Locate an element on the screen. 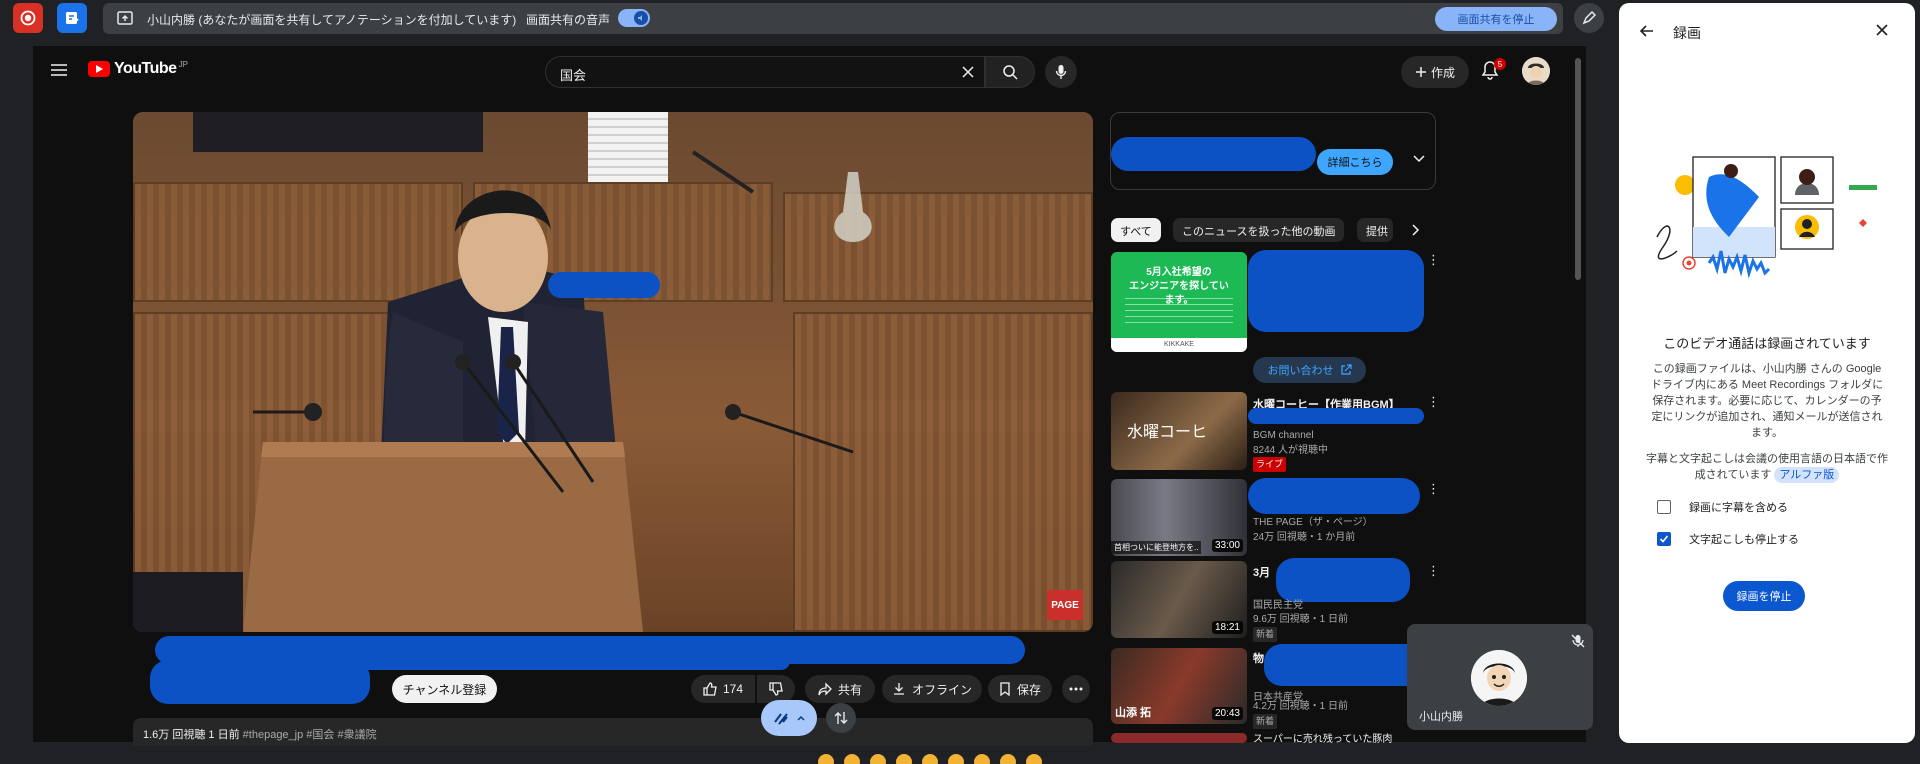 The width and height of the screenshot is (1920, 764). page-scrollbar is located at coordinates (1578, 169).